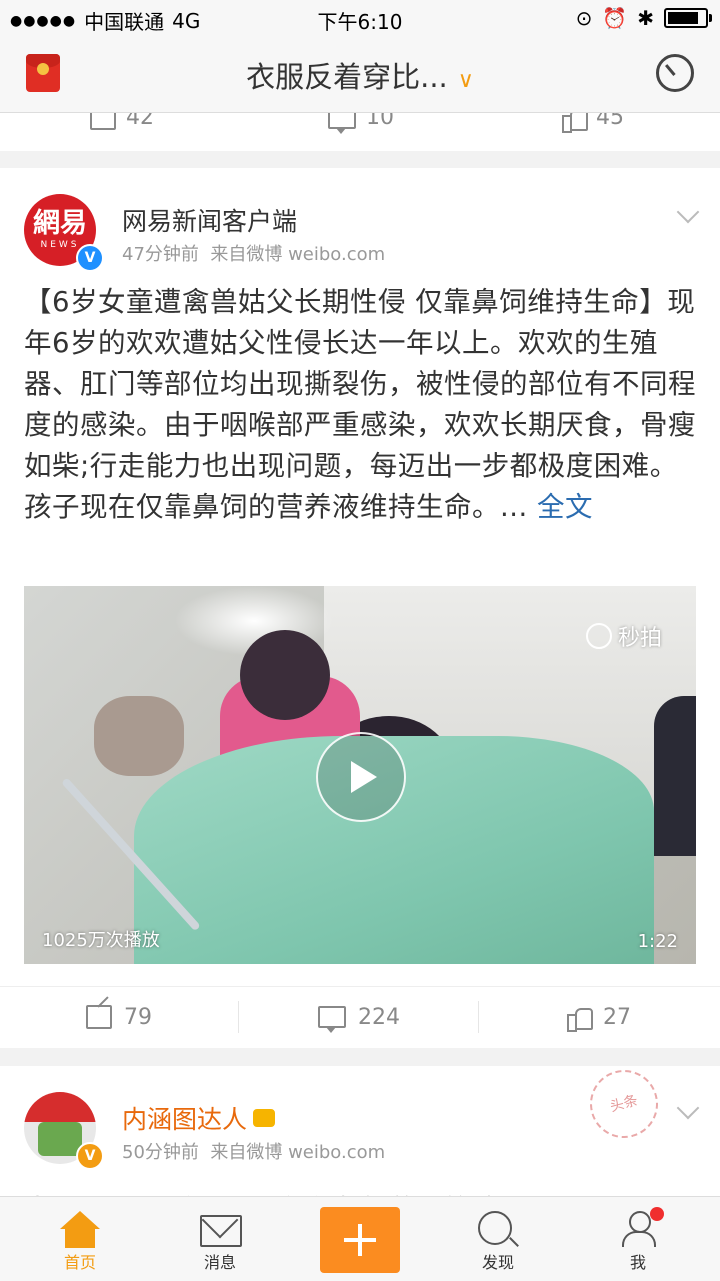 The height and width of the screenshot is (1281, 720). Describe the element at coordinates (624, 1104) in the screenshot. I see `headline-stamp: 头条` at that location.